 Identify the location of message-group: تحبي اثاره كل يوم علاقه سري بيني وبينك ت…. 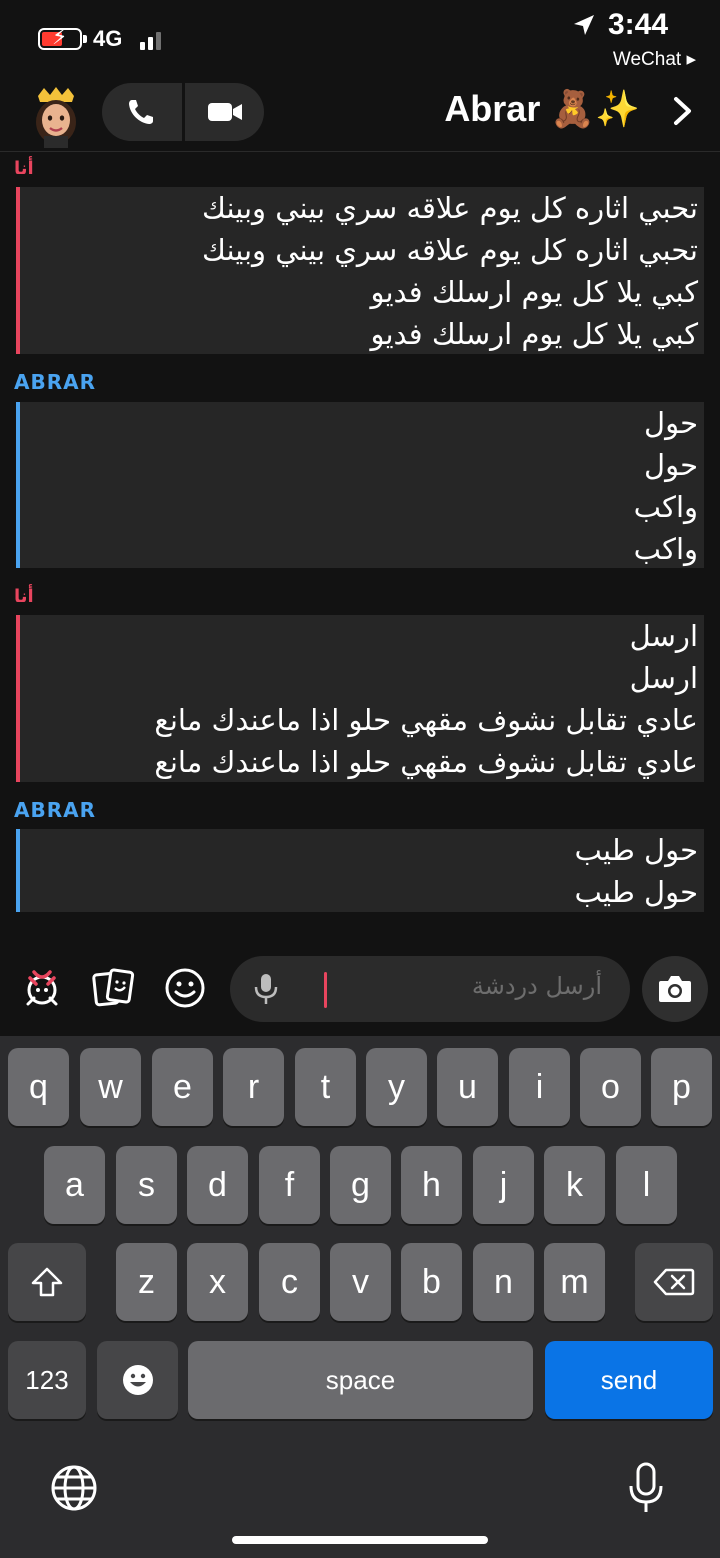
(360, 270).